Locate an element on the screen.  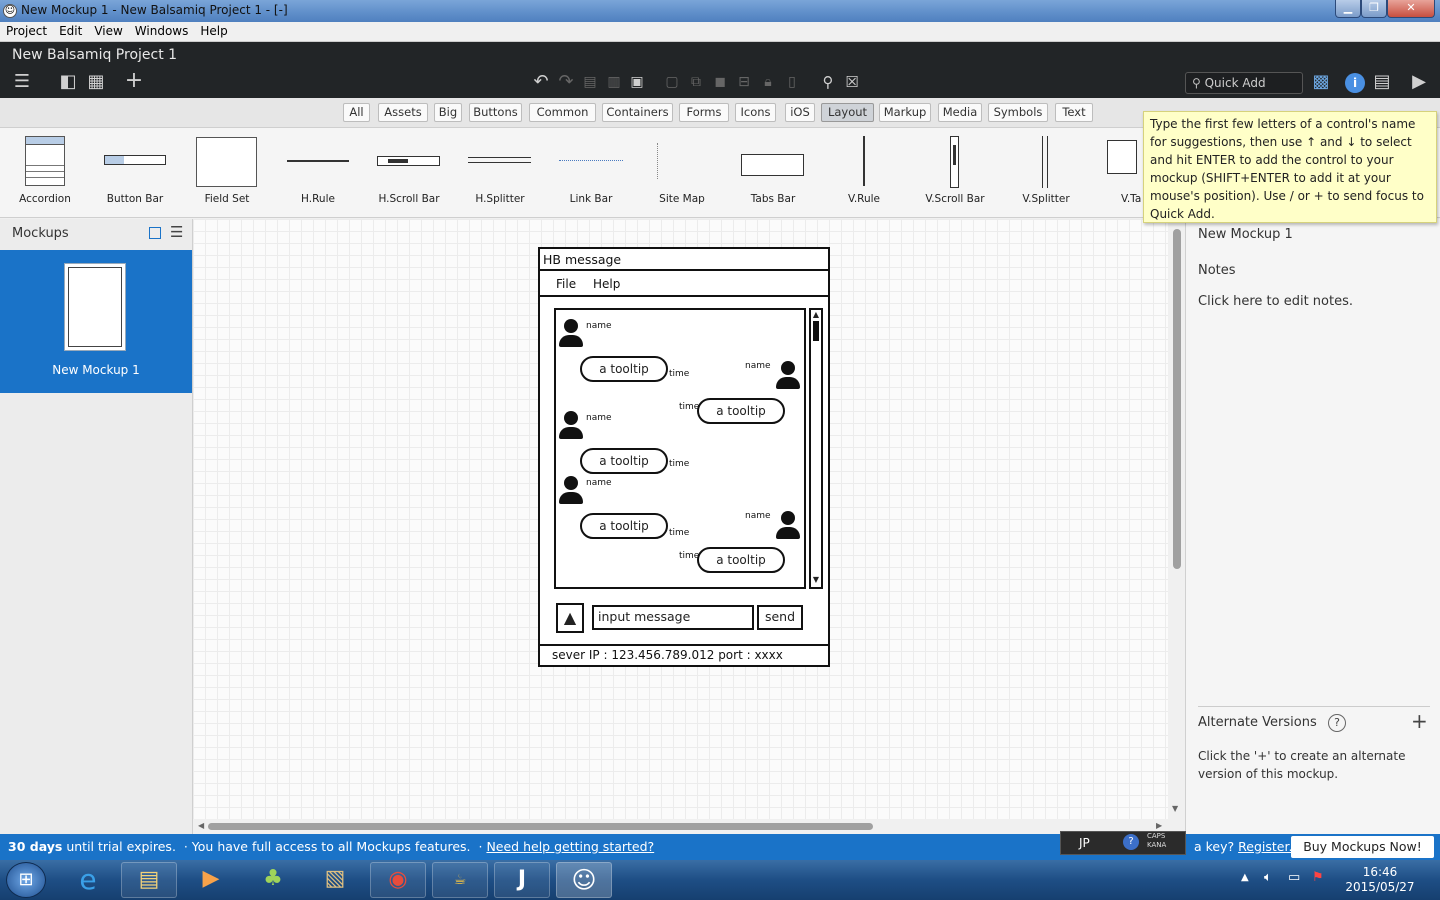
filter-tab-common: Common is located at coordinates (562, 112).